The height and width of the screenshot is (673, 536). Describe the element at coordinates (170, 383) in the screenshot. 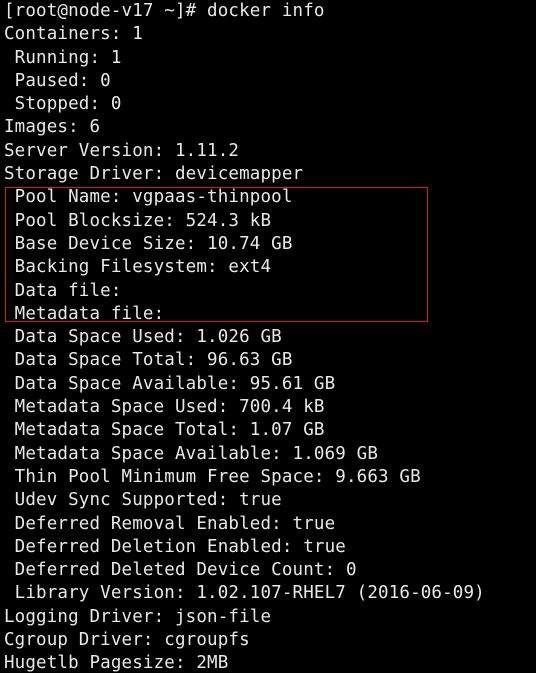

I see `data-space-available-line: Data Space Available: 95.61 GB` at that location.